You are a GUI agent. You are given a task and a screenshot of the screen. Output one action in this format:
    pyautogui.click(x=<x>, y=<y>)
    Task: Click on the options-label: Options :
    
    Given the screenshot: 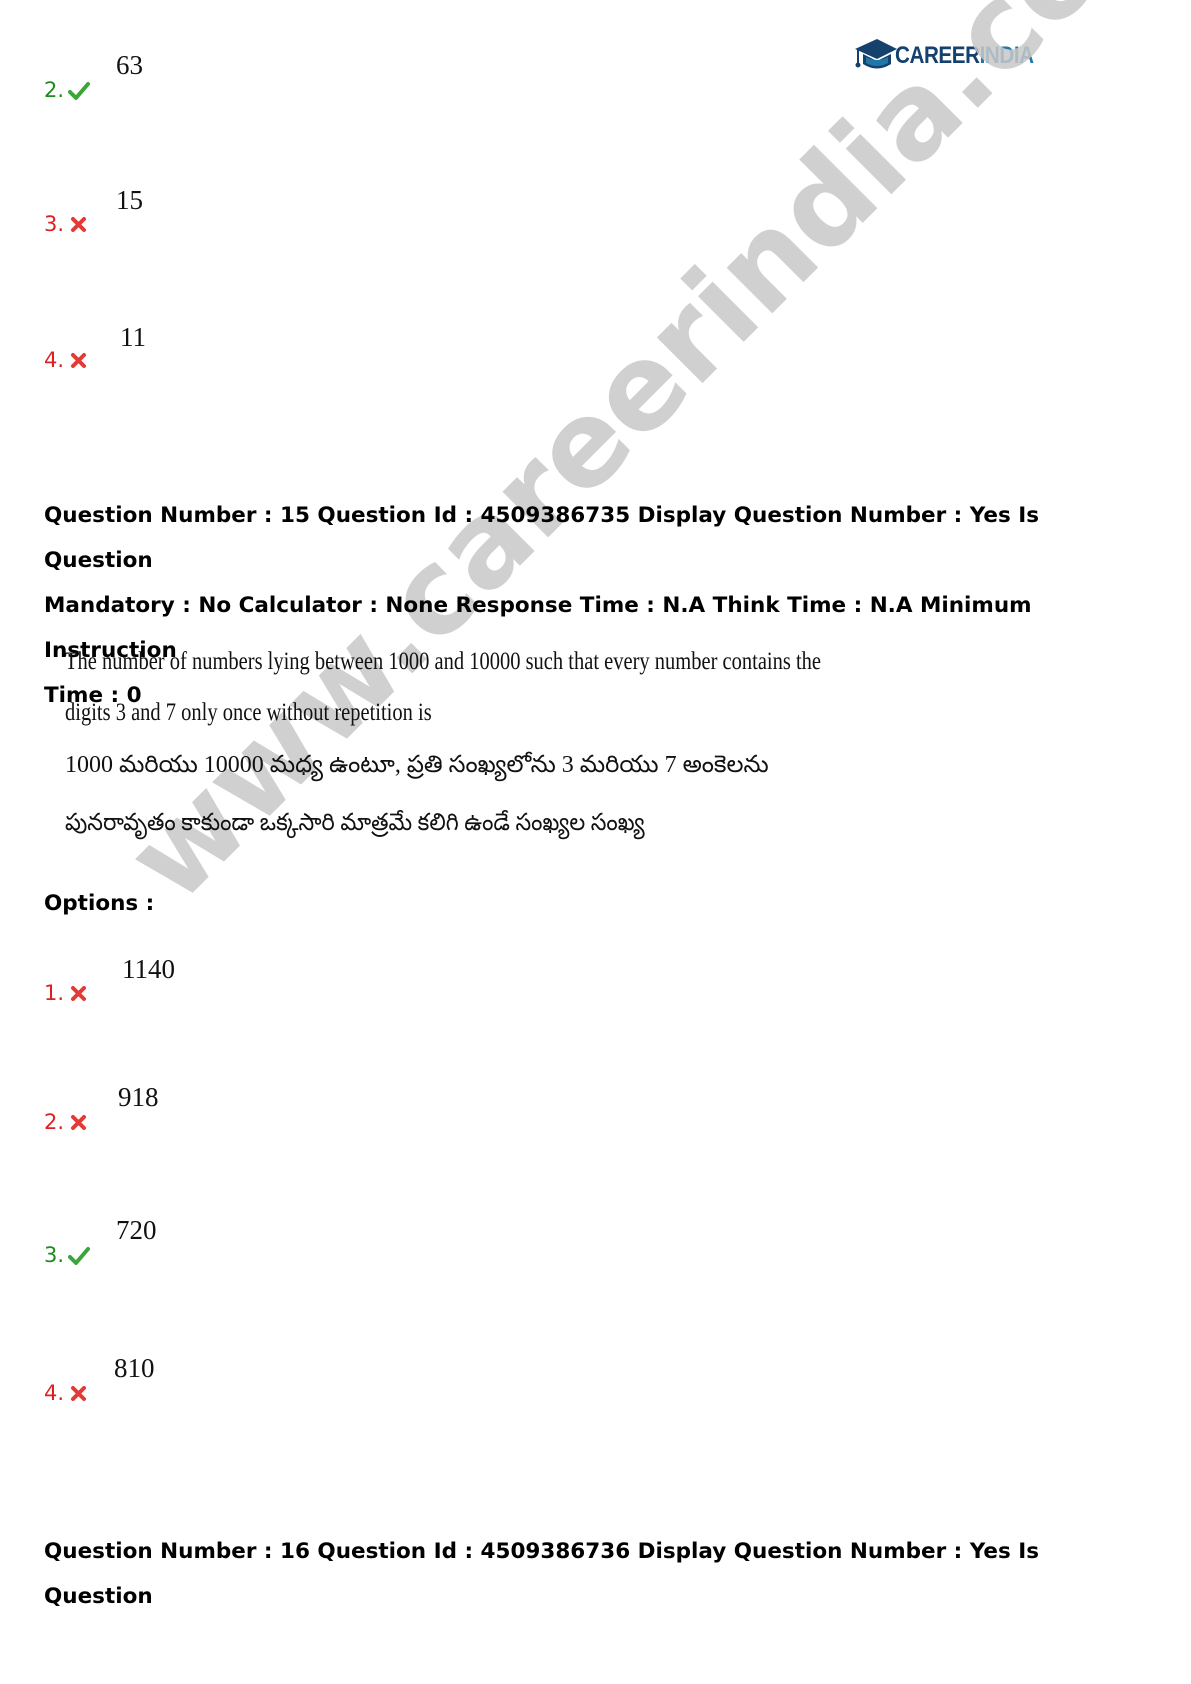 What is the action you would take?
    pyautogui.click(x=99, y=903)
    